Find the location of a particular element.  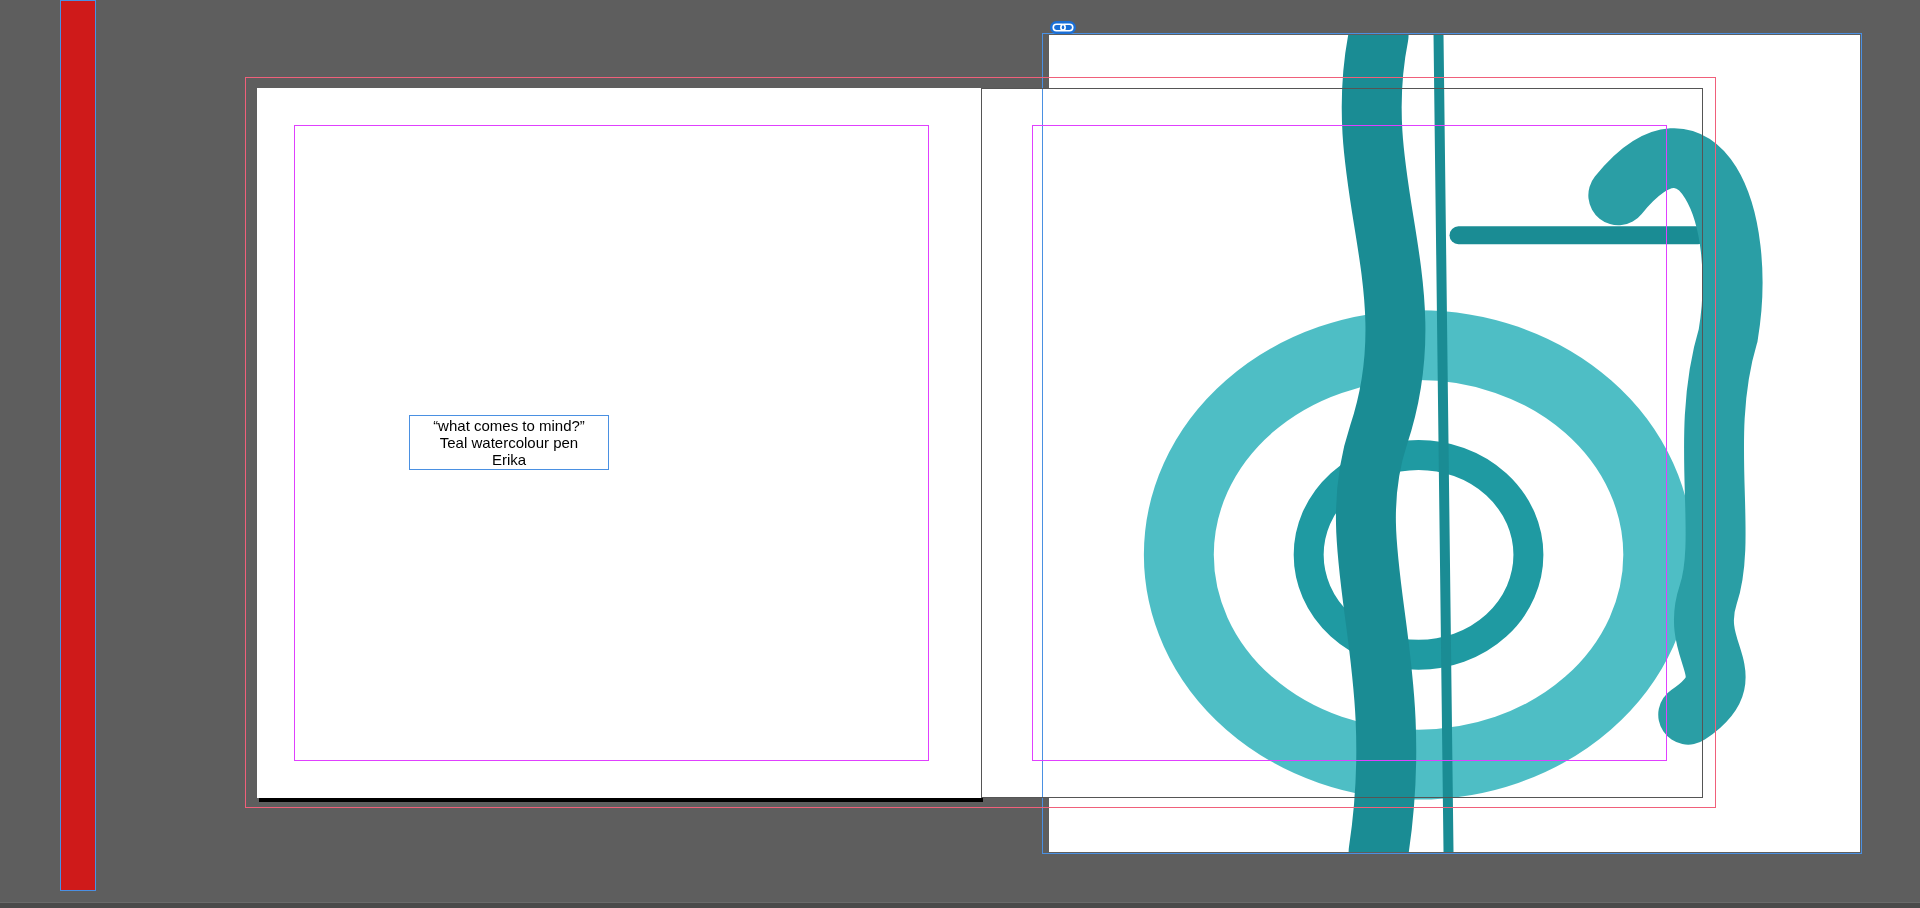

caption-text: Teal watercolour pen is located at coordinates (509, 442).